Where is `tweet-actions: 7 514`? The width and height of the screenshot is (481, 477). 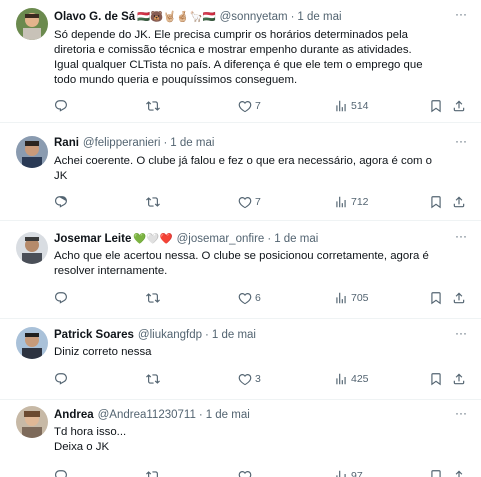 tweet-actions: 7 514 is located at coordinates (258, 106).